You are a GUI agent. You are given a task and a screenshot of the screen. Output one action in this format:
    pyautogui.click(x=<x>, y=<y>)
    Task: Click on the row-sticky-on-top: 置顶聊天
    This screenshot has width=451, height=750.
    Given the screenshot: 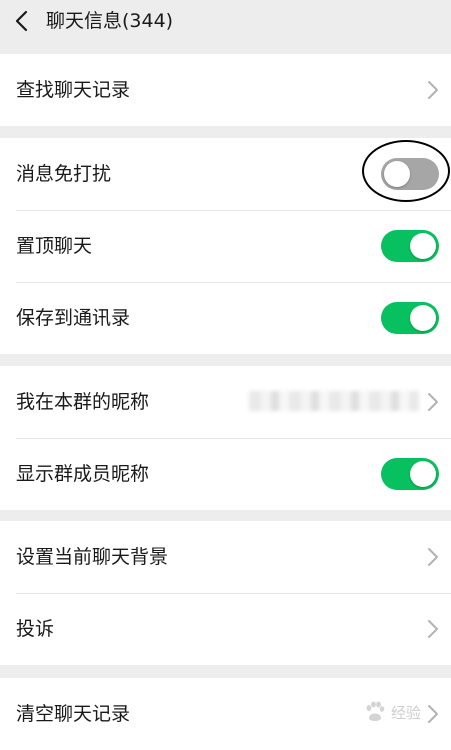 What is the action you would take?
    pyautogui.click(x=225, y=246)
    